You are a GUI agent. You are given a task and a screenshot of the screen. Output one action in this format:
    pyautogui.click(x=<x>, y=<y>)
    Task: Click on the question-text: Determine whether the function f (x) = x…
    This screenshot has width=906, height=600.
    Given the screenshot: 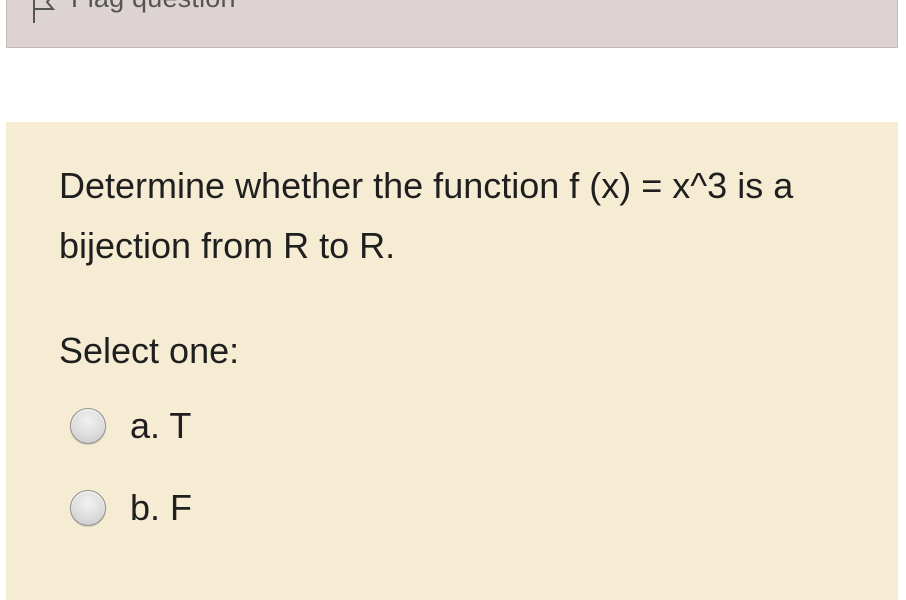 What is the action you would take?
    pyautogui.click(x=426, y=215)
    